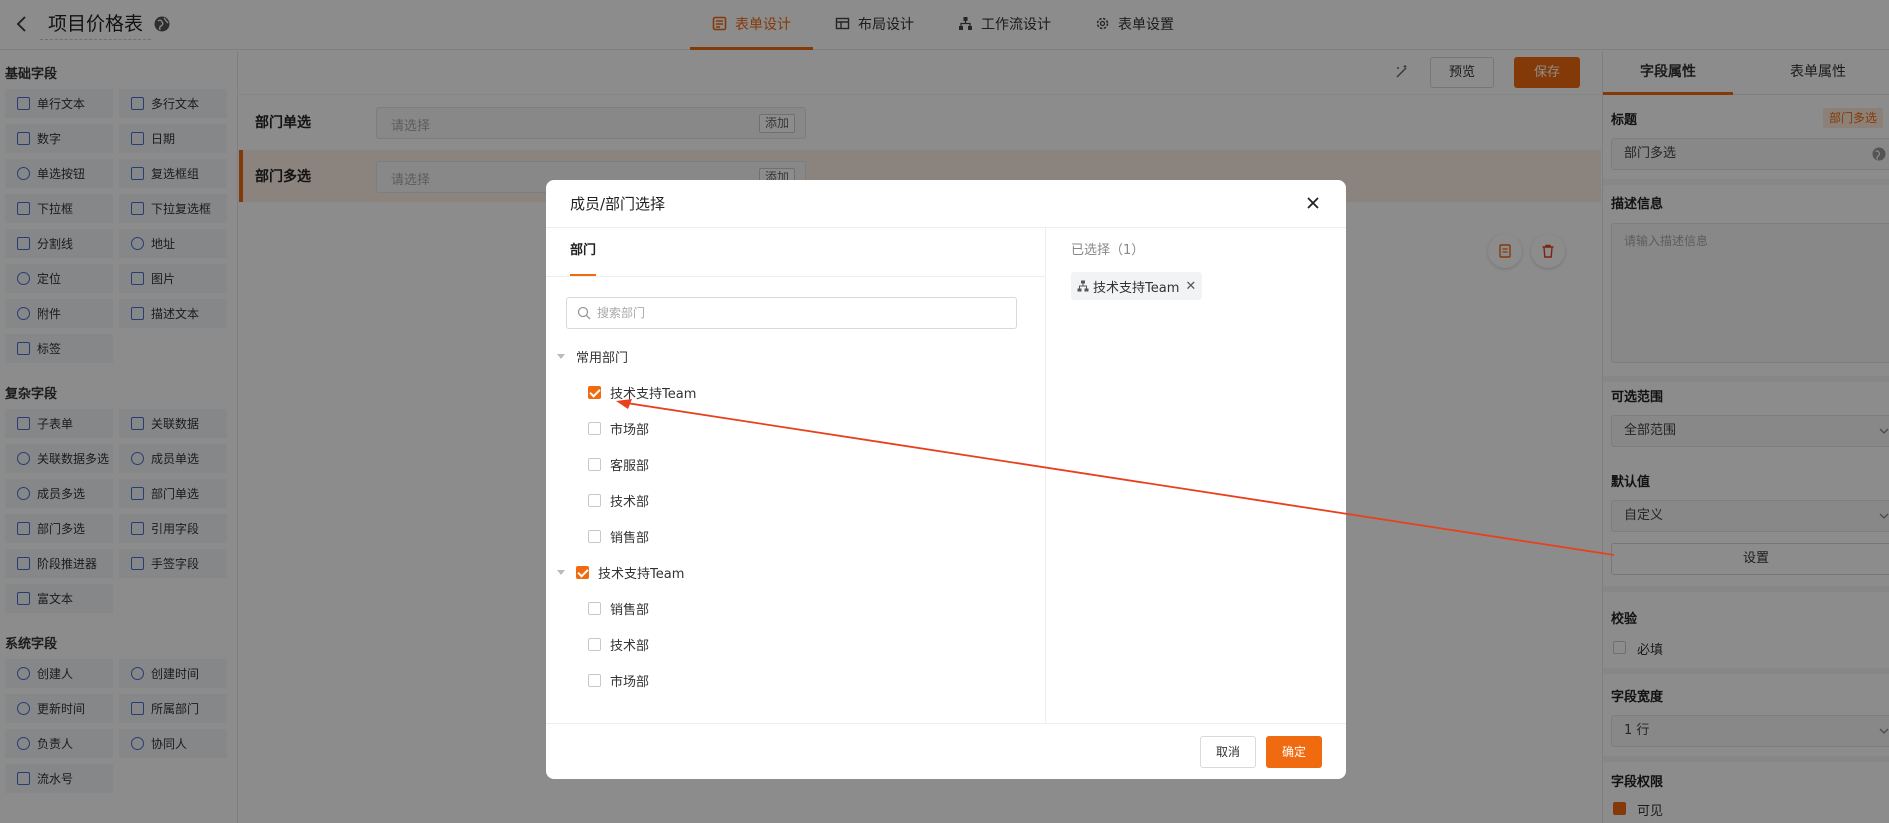 The height and width of the screenshot is (823, 1889). Describe the element at coordinates (1228, 752) in the screenshot. I see `cancel-button: 取消` at that location.